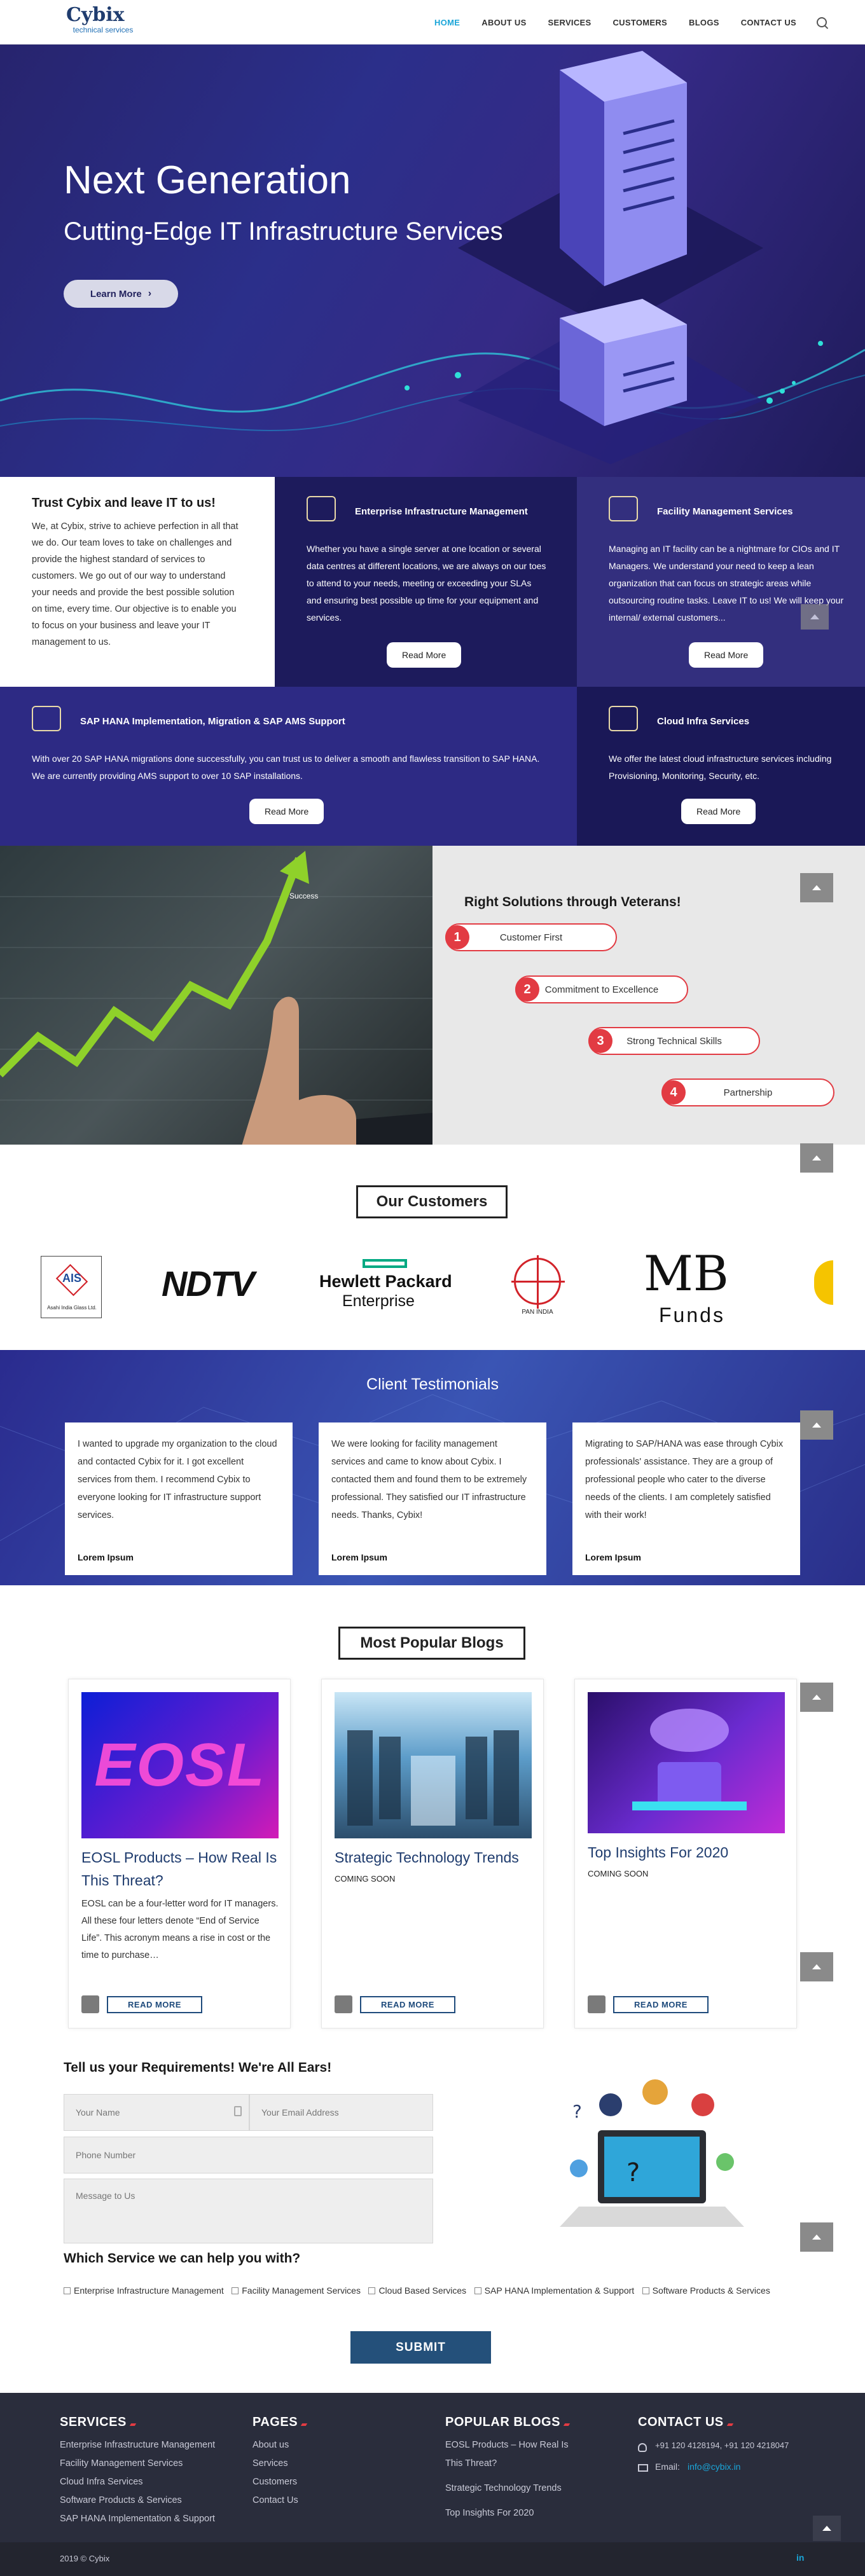  I want to click on footer-link: Customers, so click(275, 2482).